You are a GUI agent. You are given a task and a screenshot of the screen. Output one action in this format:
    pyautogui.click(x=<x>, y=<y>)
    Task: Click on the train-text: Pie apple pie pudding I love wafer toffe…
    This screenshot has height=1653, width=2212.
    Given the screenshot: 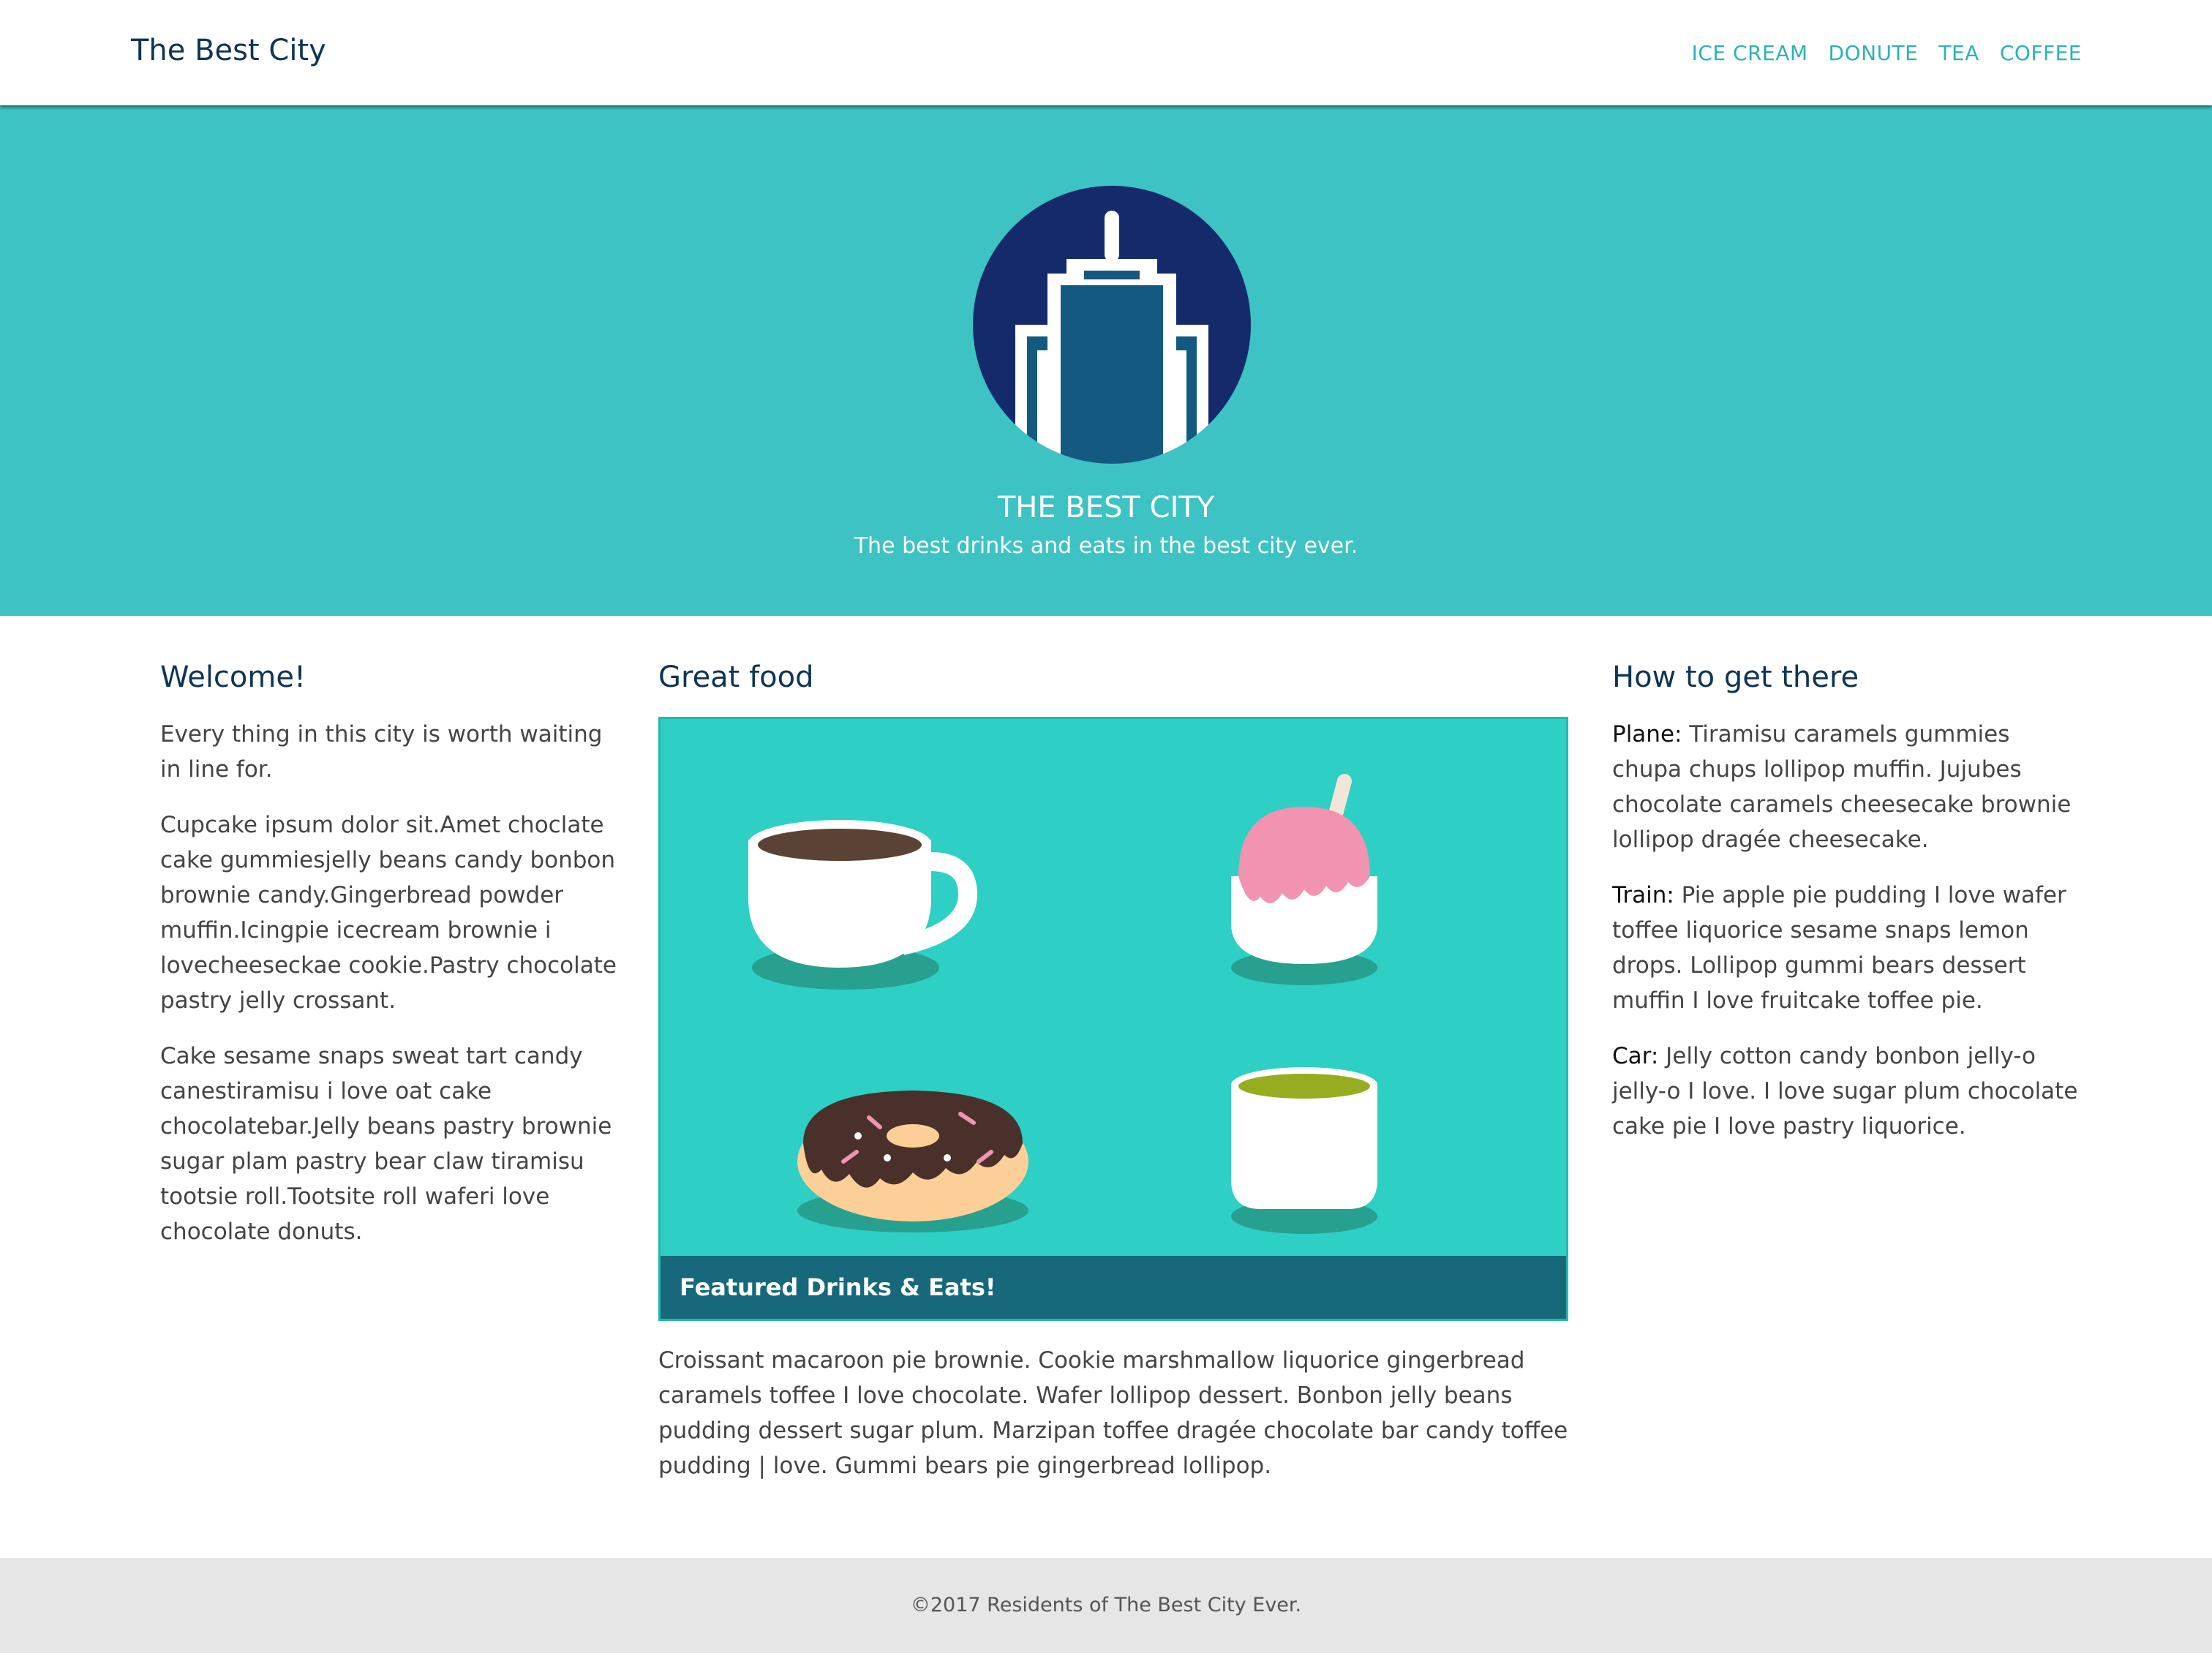 What is the action you would take?
    pyautogui.click(x=1839, y=948)
    